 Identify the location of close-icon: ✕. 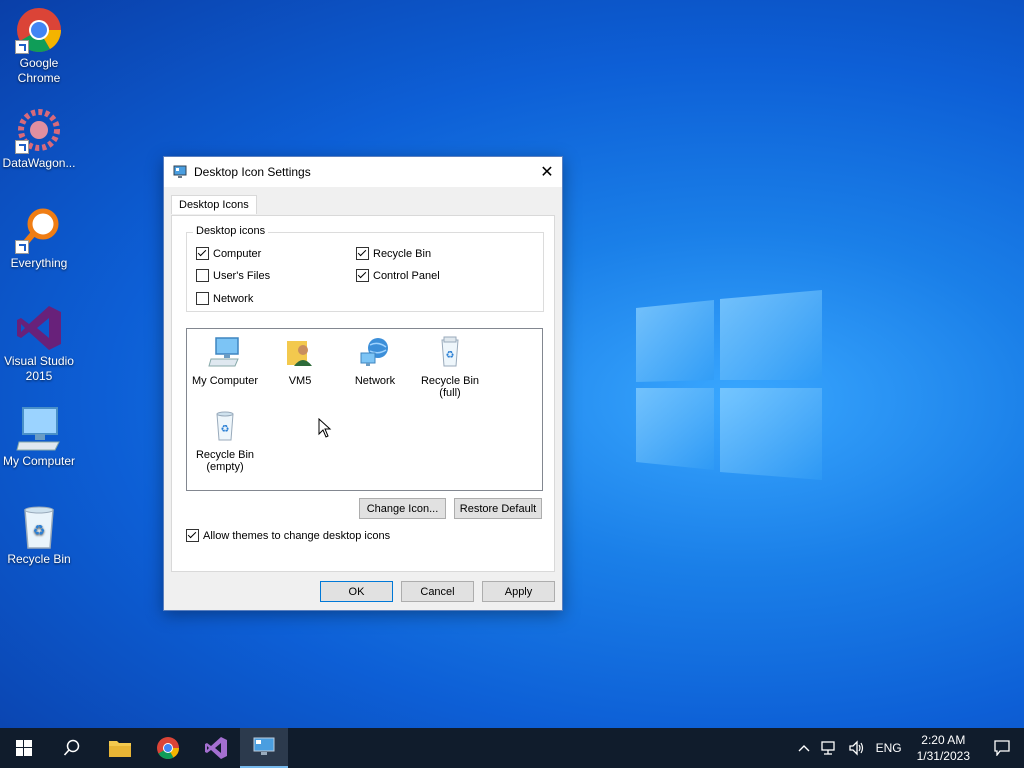
(547, 172).